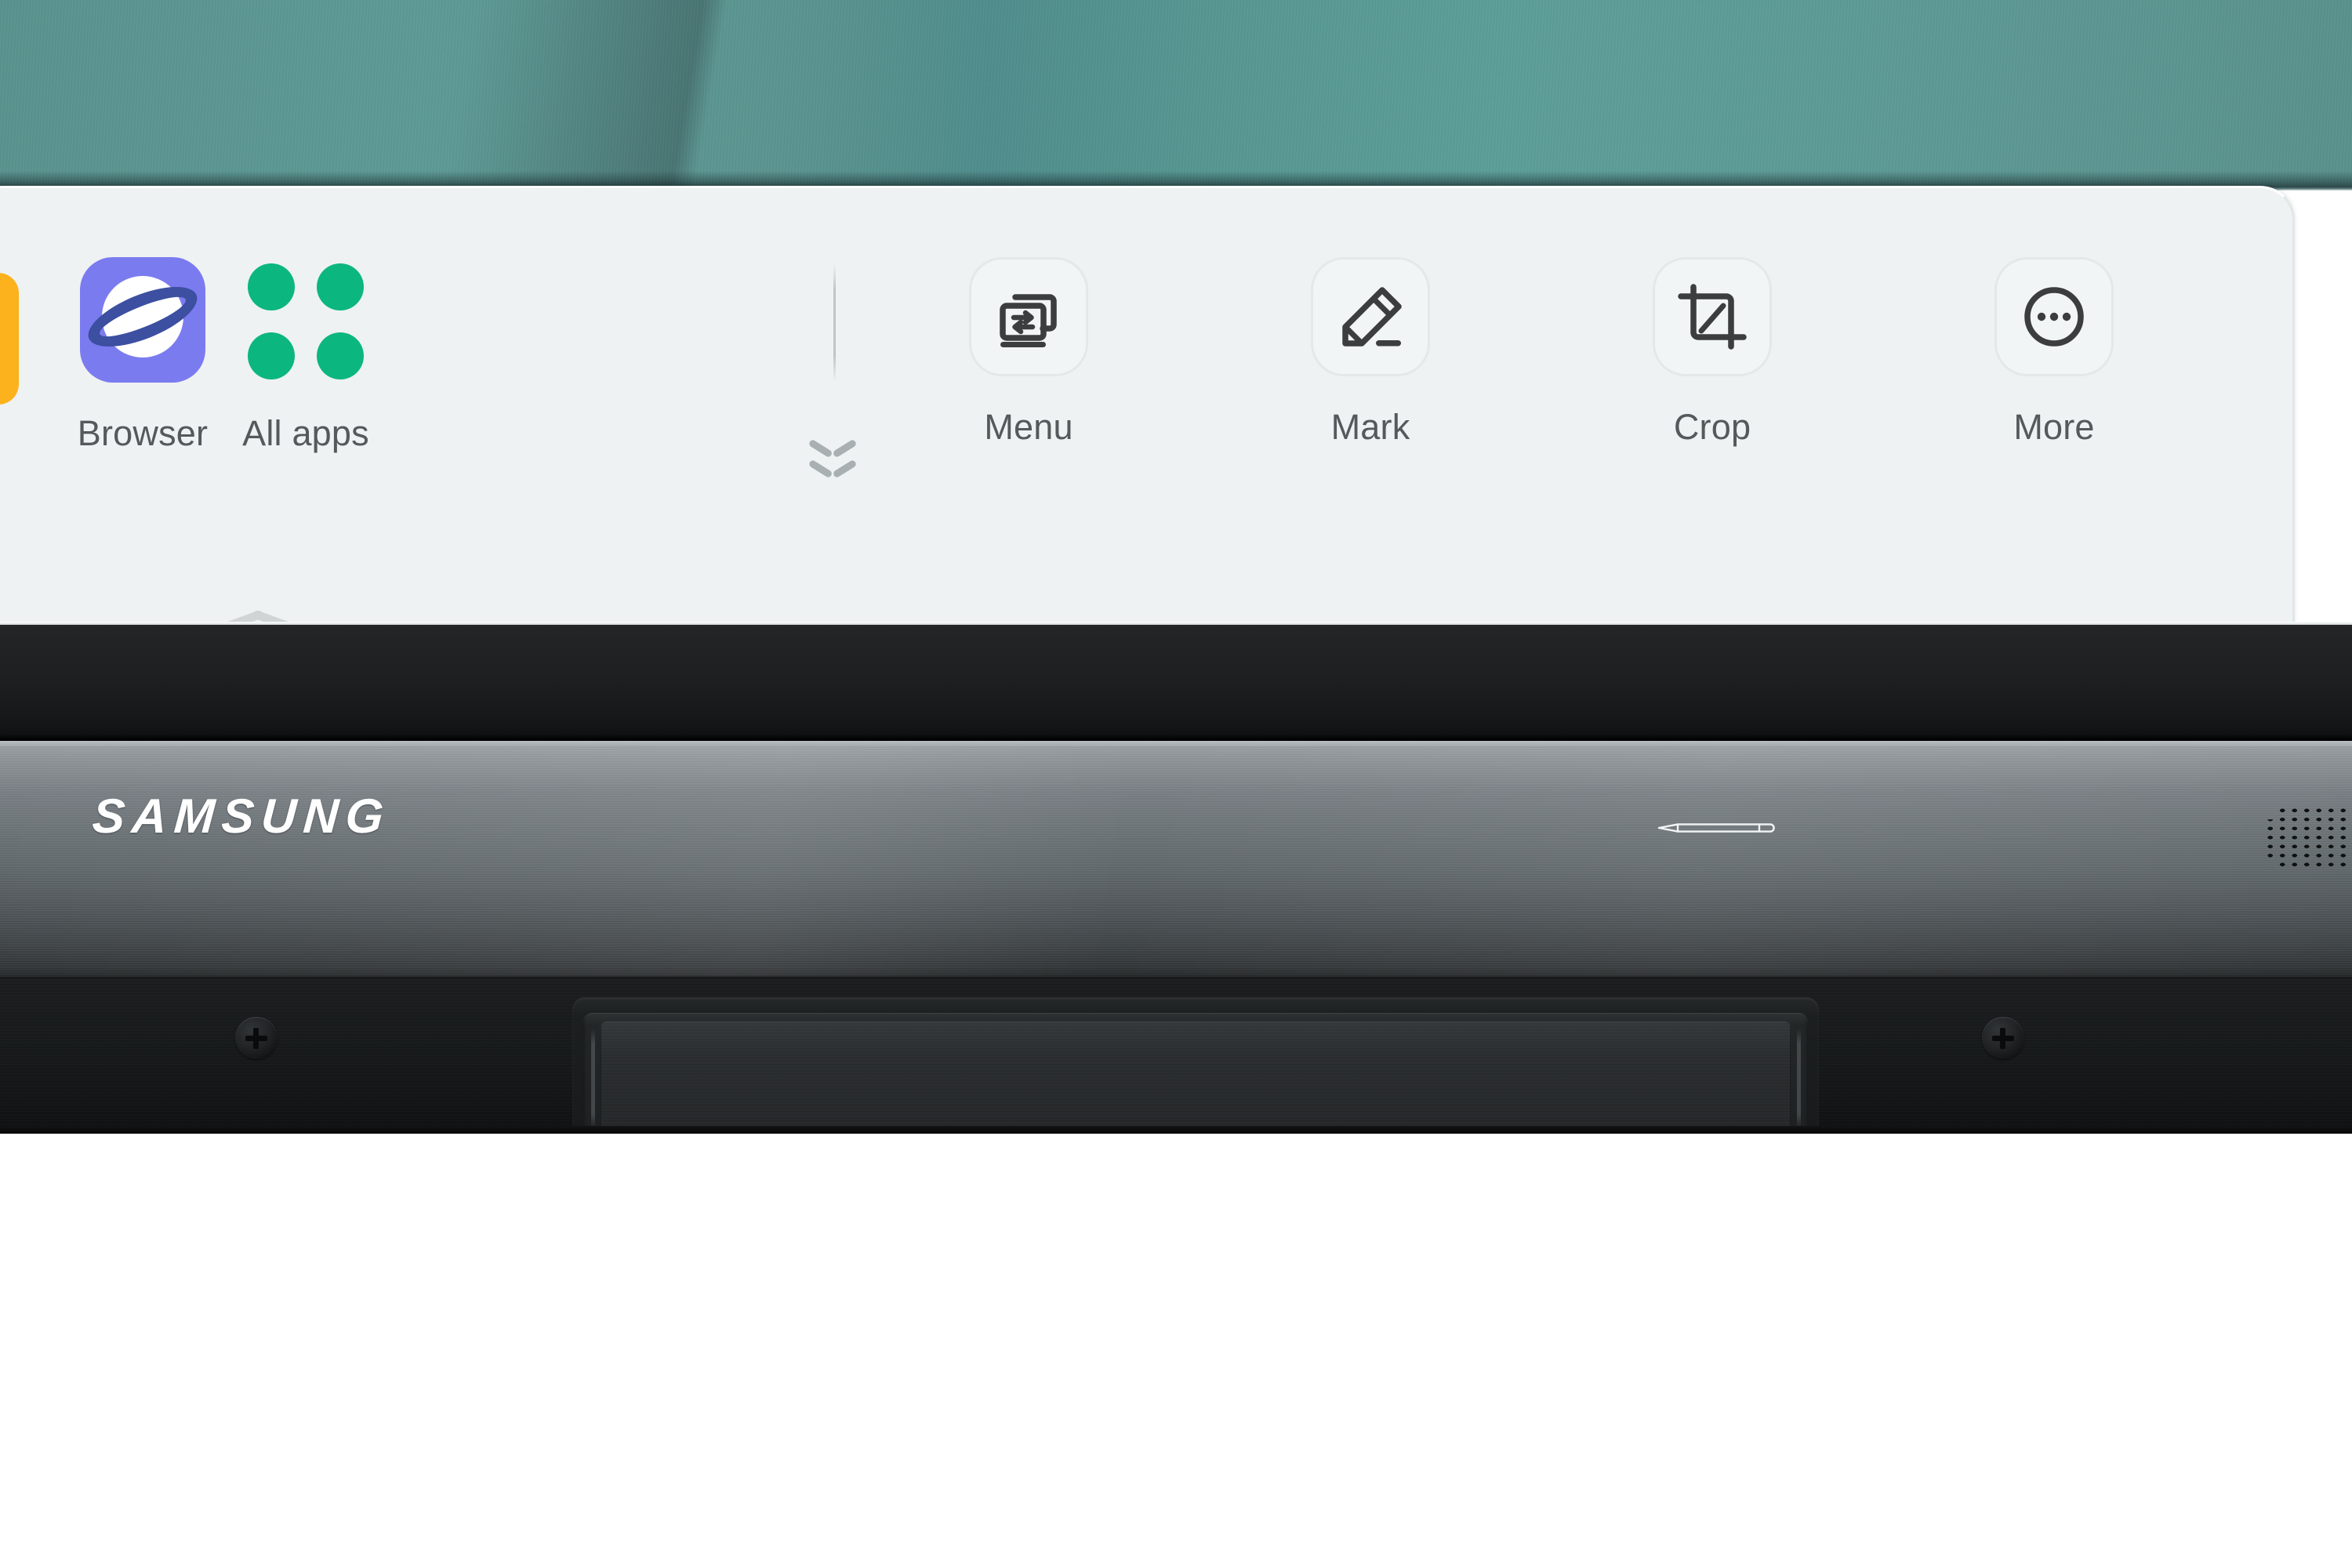  I want to click on clipped-app-icon, so click(9, 339).